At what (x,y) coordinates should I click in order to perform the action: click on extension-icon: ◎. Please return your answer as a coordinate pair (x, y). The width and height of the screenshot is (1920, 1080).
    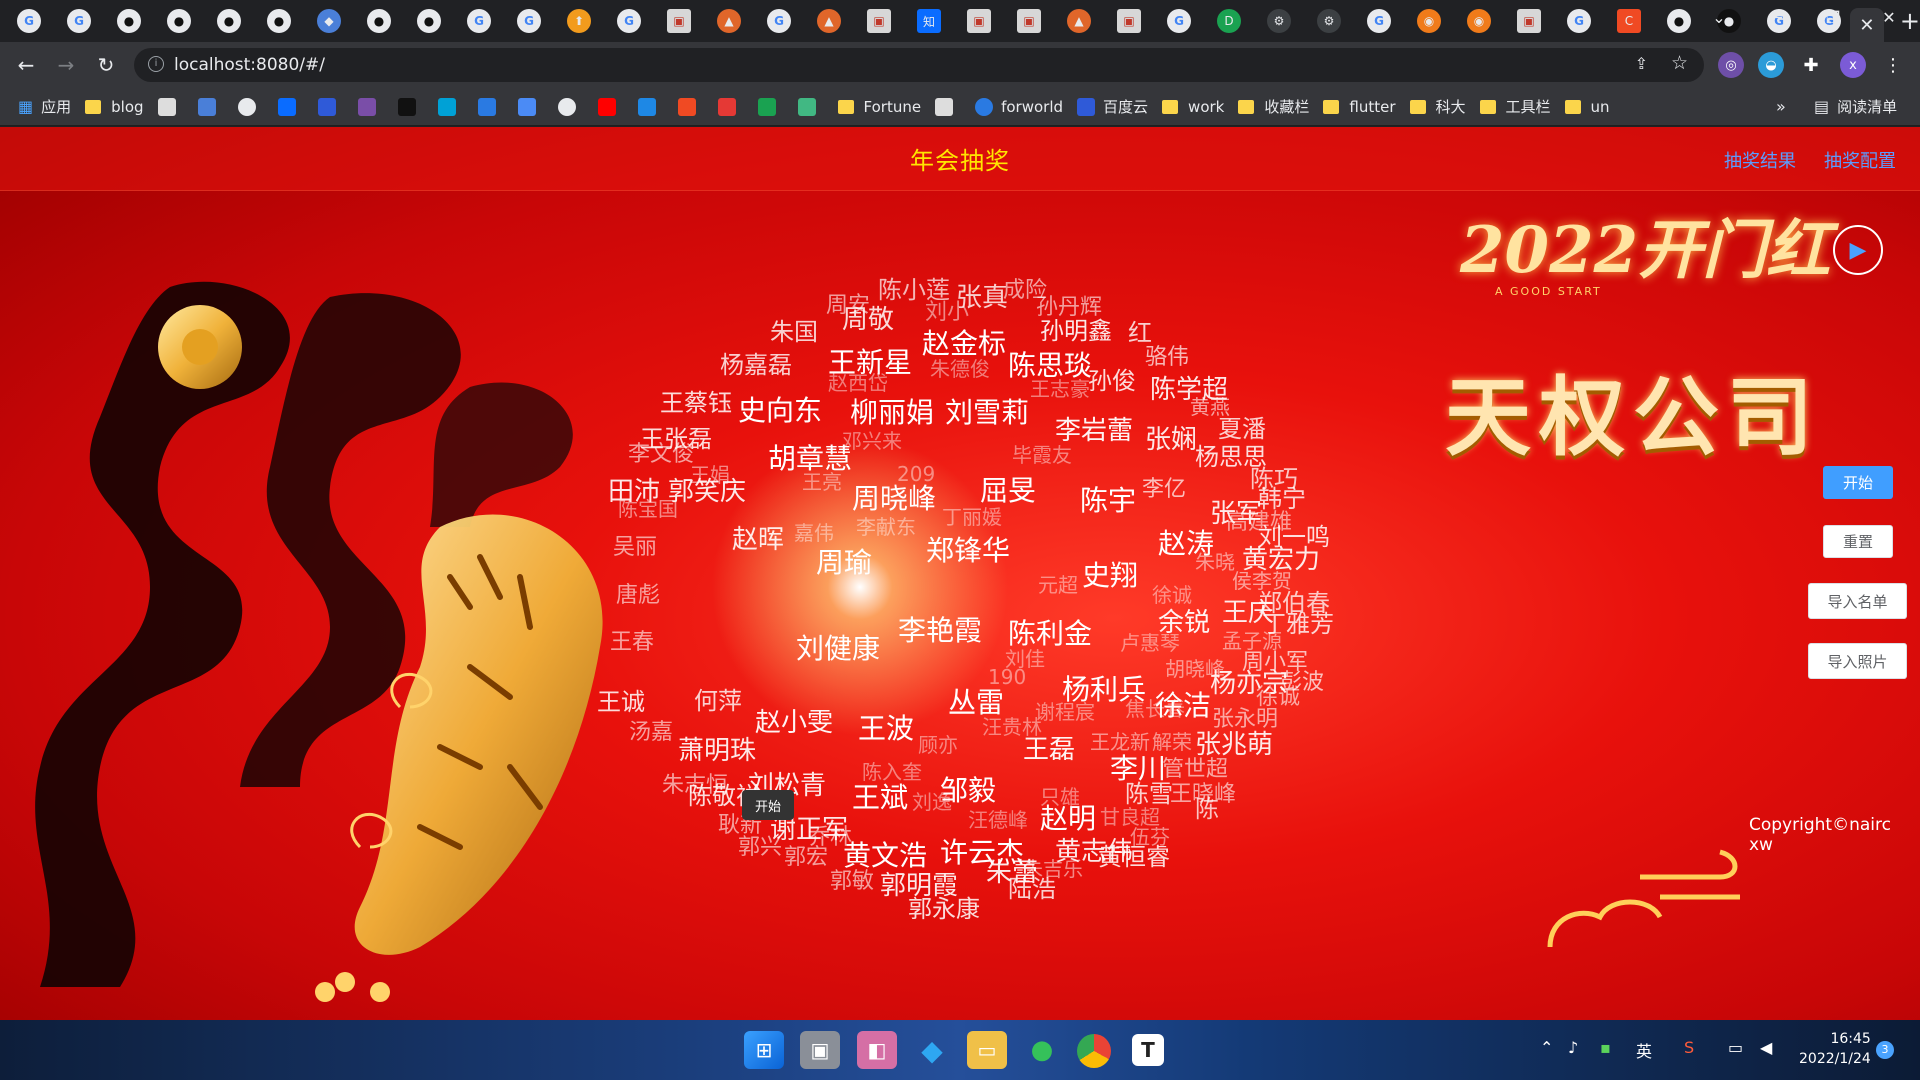
    Looking at the image, I should click on (1731, 65).